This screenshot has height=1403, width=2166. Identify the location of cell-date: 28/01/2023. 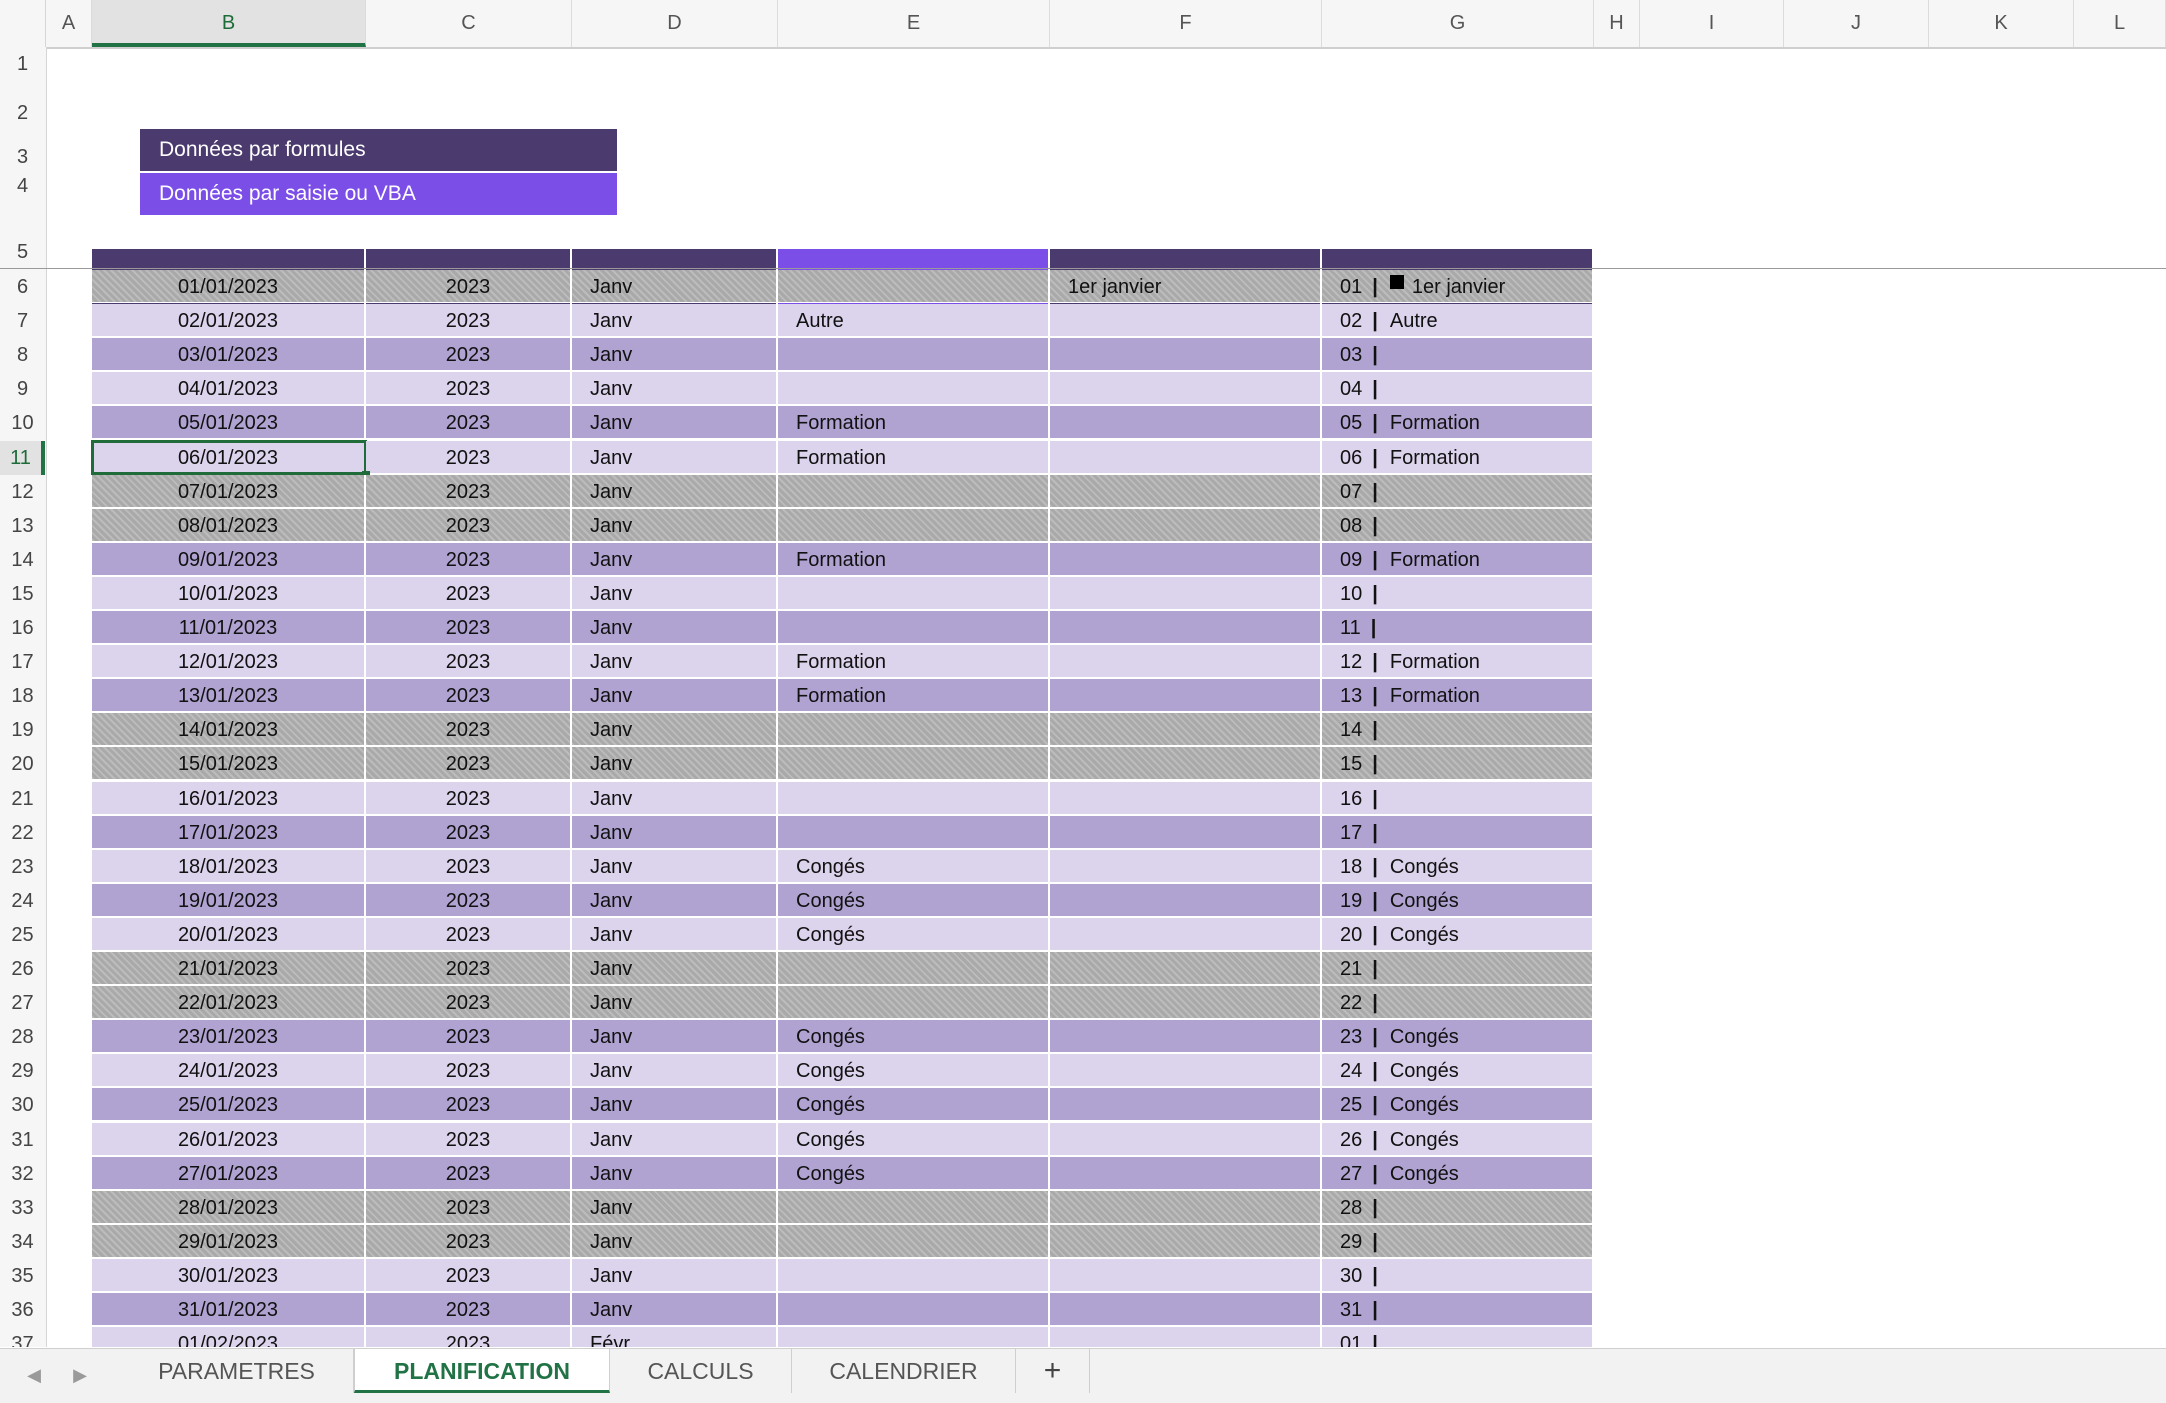
(229, 1207).